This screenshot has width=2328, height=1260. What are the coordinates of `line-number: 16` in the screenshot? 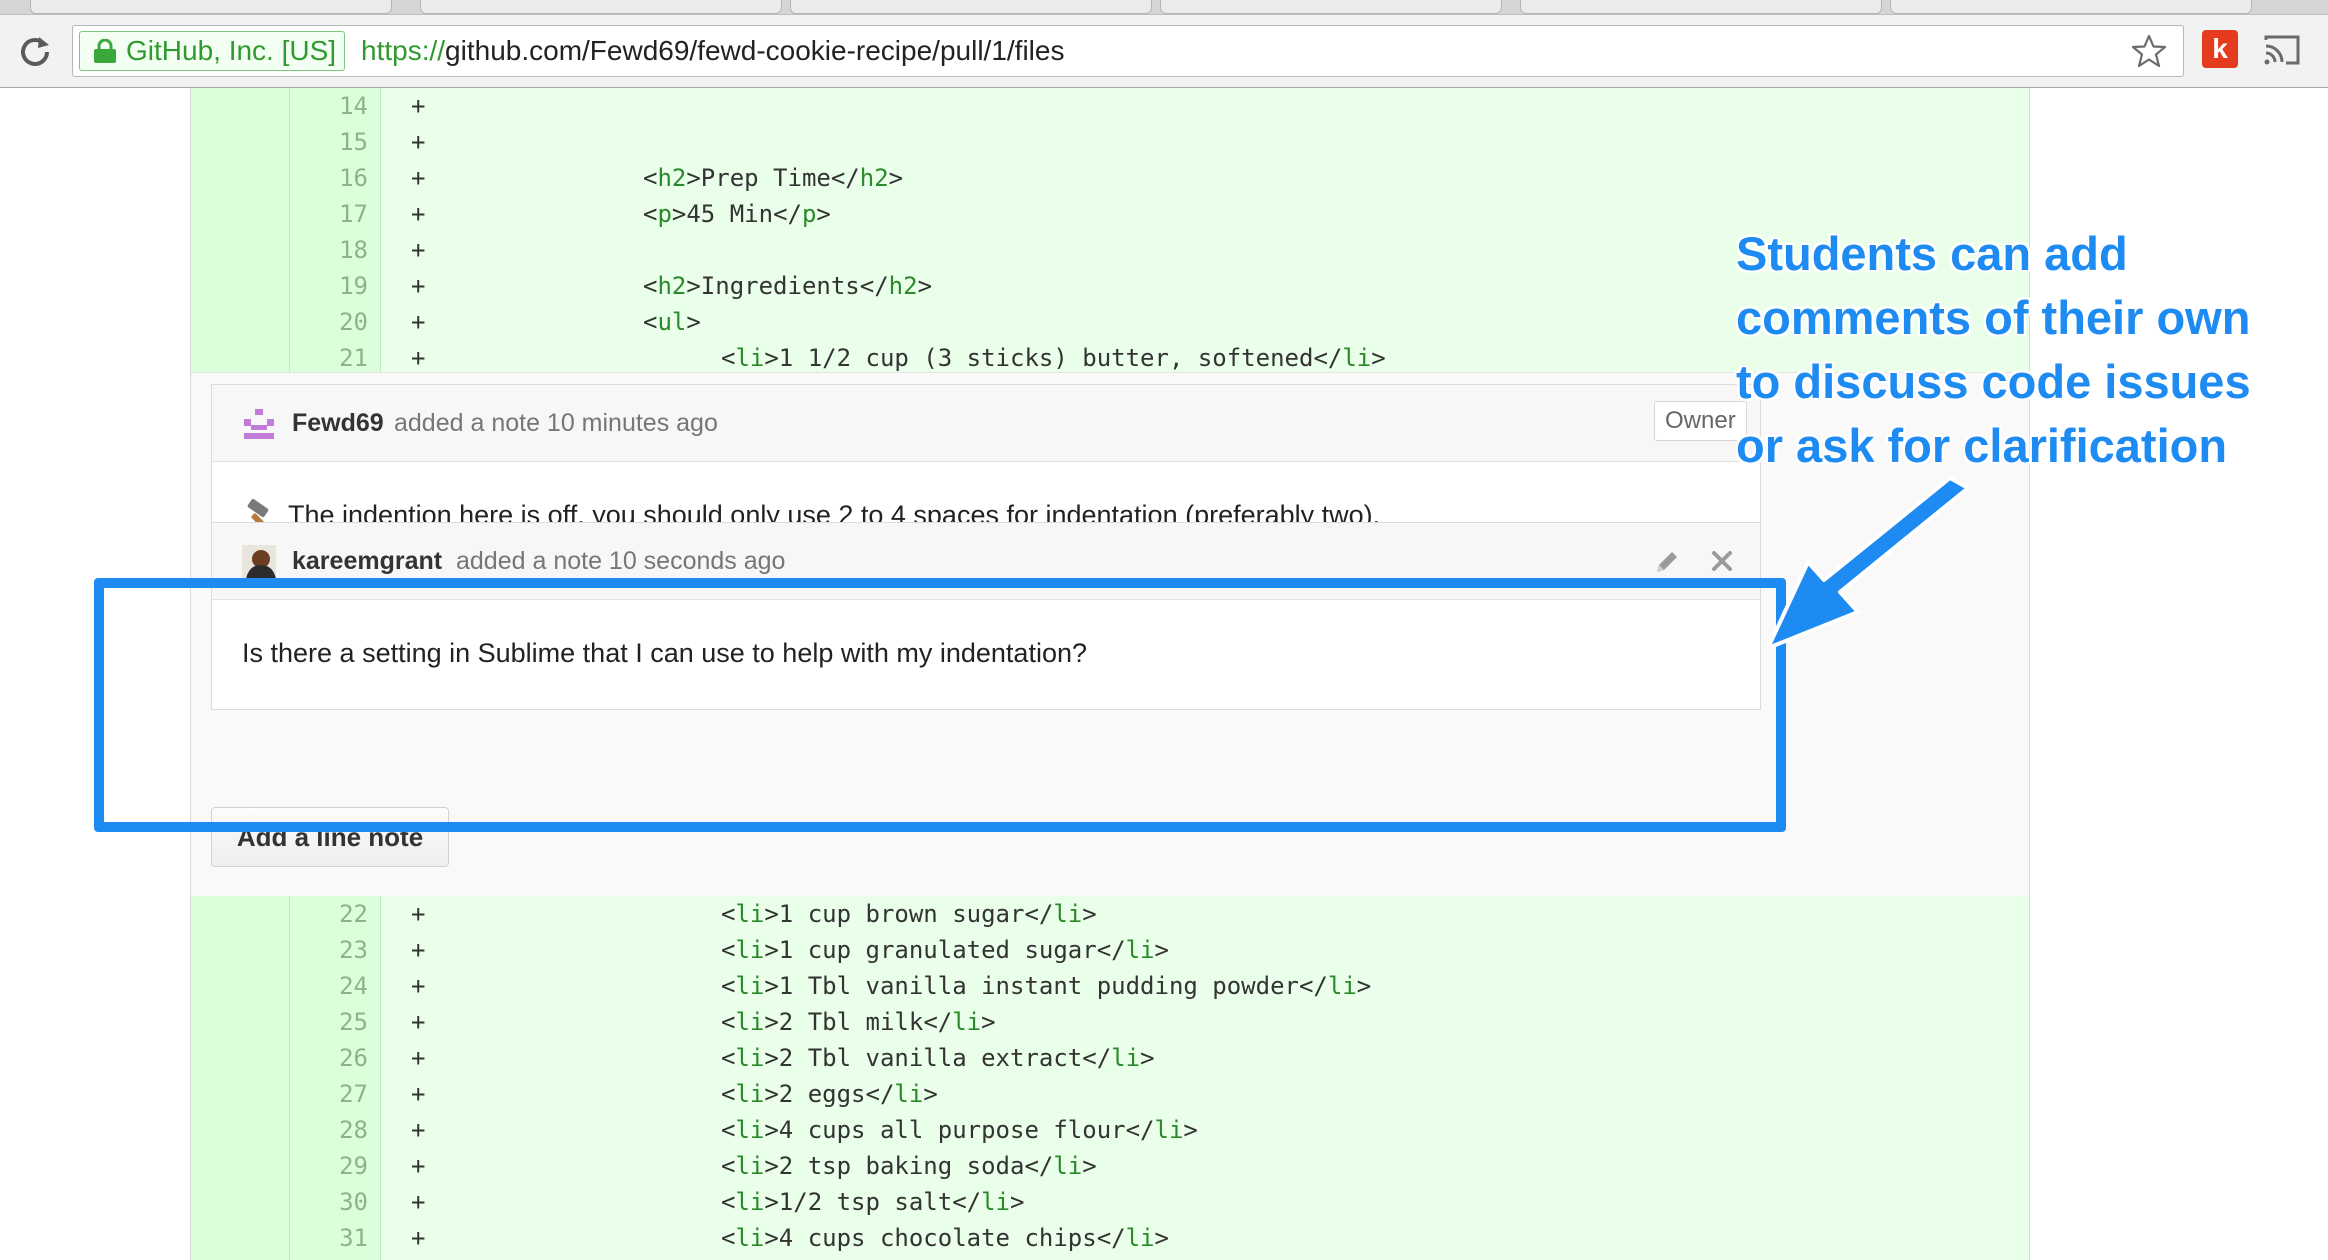 It's located at (329, 178).